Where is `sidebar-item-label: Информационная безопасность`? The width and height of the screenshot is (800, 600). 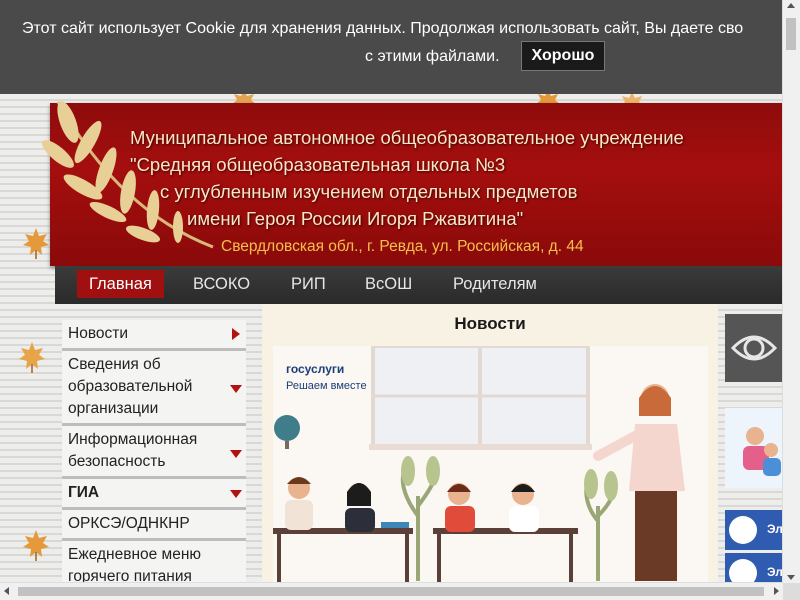 sidebar-item-label: Информационная безопасность is located at coordinates (133, 450).